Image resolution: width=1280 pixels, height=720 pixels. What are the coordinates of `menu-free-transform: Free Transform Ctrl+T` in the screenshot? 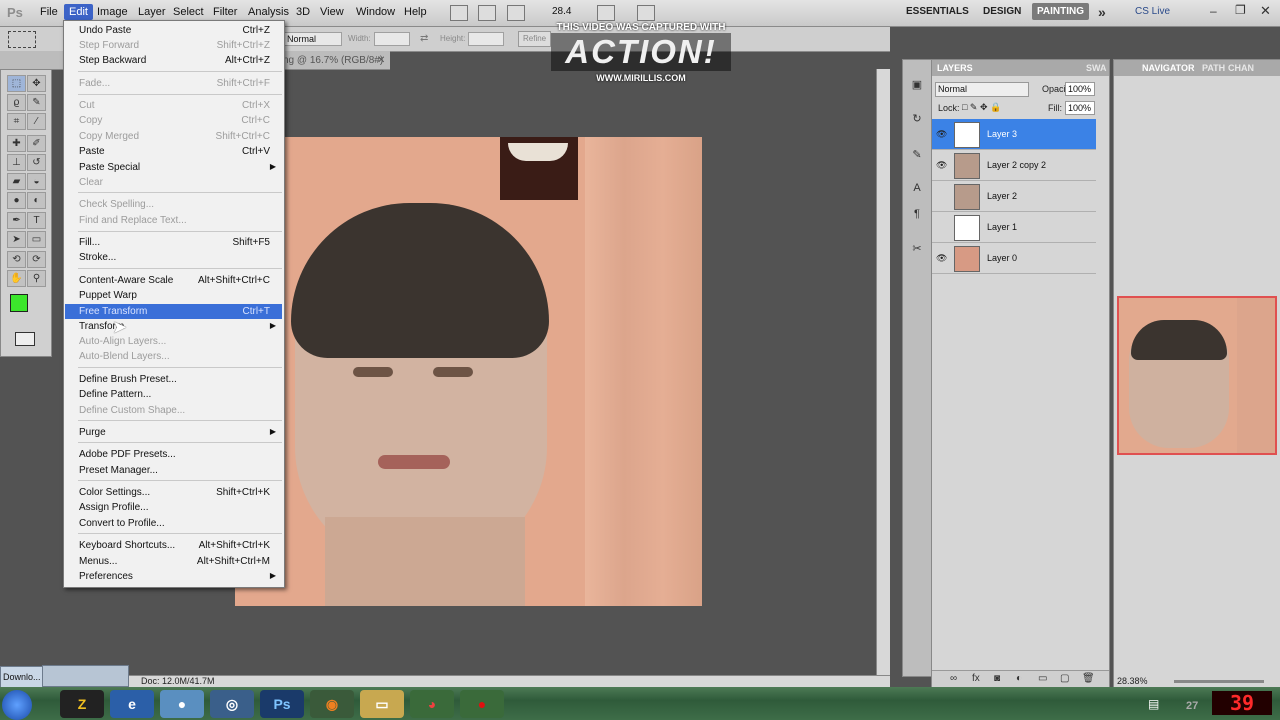 It's located at (173, 311).